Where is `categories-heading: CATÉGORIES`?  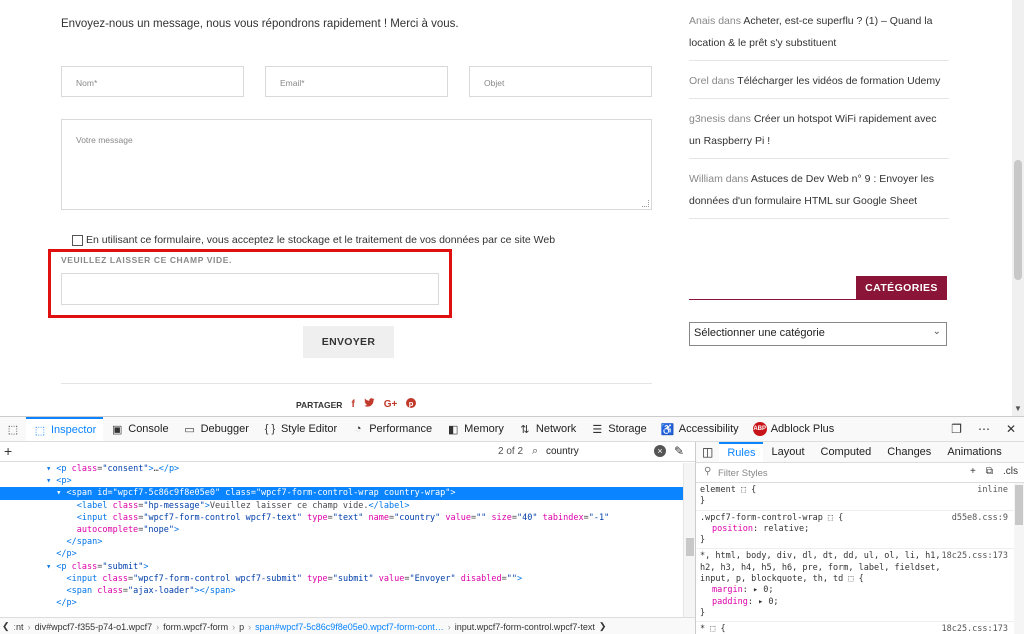 categories-heading: CATÉGORIES is located at coordinates (901, 288).